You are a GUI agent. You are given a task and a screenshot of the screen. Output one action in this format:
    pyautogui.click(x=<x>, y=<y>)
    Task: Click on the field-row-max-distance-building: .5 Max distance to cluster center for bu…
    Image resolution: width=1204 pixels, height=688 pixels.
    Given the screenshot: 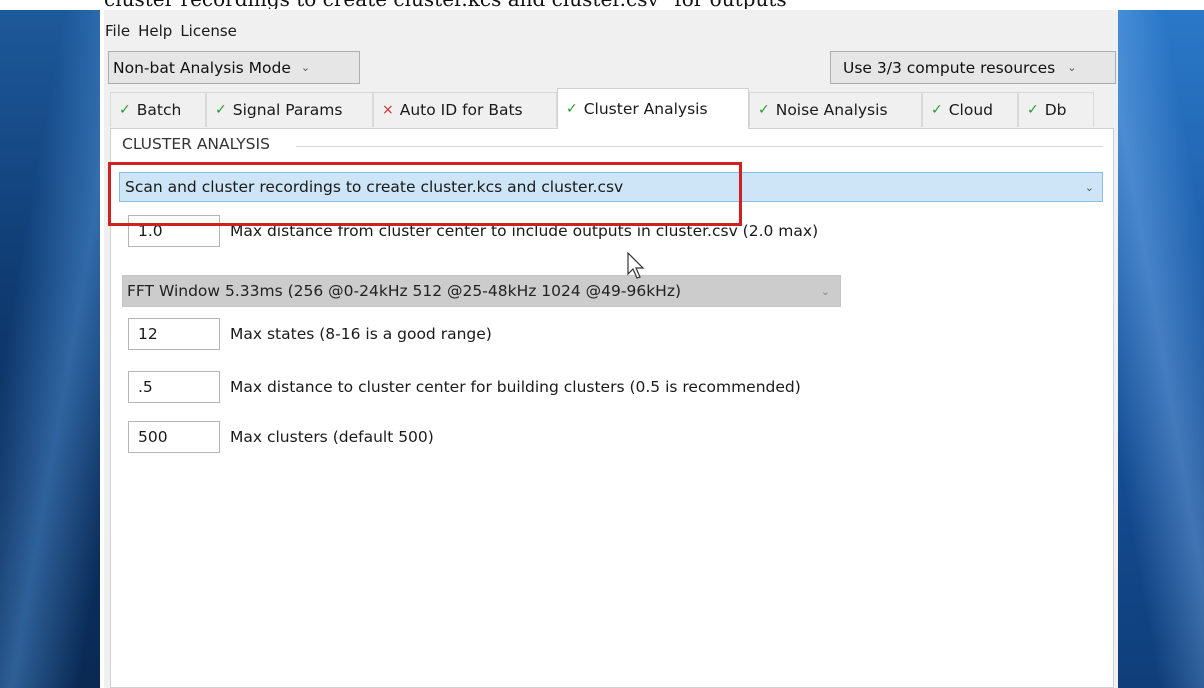 What is the action you would take?
    pyautogui.click(x=464, y=387)
    